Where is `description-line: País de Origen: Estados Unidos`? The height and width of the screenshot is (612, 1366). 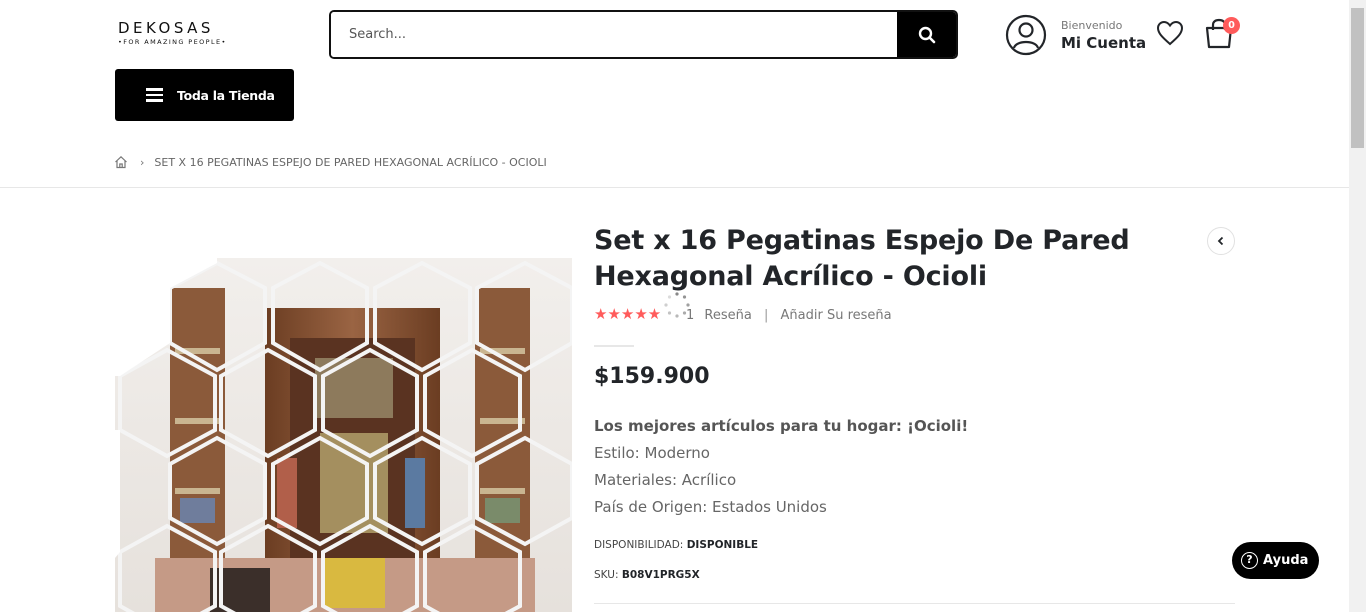
description-line: País de Origen: Estados Unidos is located at coordinates (710, 507).